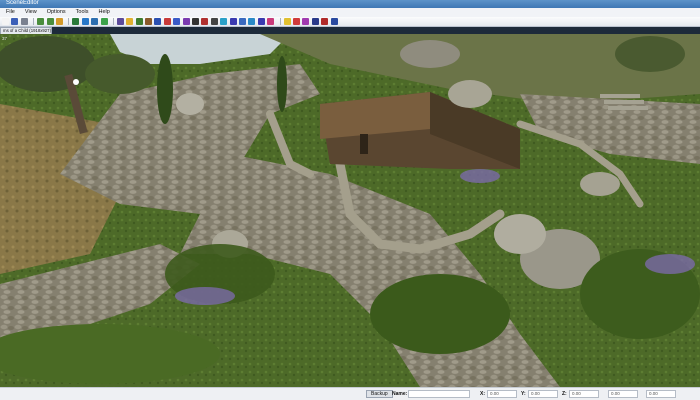 Image resolution: width=700 pixels, height=400 pixels. I want to click on menu-tools: Tools, so click(82, 12).